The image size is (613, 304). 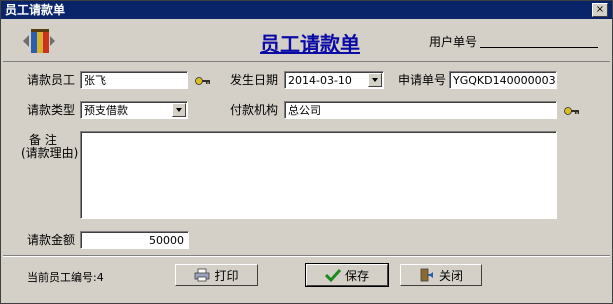 What do you see at coordinates (426, 275) in the screenshot?
I see `exit-door-icon` at bounding box center [426, 275].